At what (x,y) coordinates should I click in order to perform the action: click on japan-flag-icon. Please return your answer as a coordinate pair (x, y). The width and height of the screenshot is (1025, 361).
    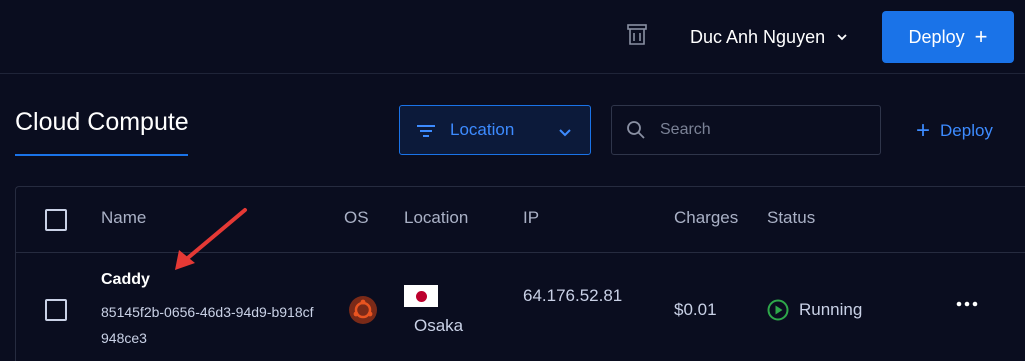
    Looking at the image, I should click on (421, 296).